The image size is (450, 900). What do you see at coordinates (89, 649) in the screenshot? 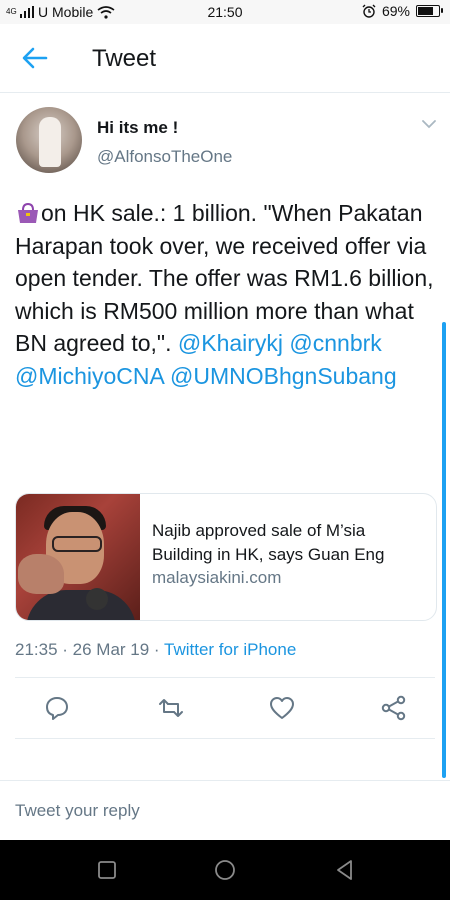
I see `tweet-timestamp: 21:35 · 26 Mar 19 ·` at bounding box center [89, 649].